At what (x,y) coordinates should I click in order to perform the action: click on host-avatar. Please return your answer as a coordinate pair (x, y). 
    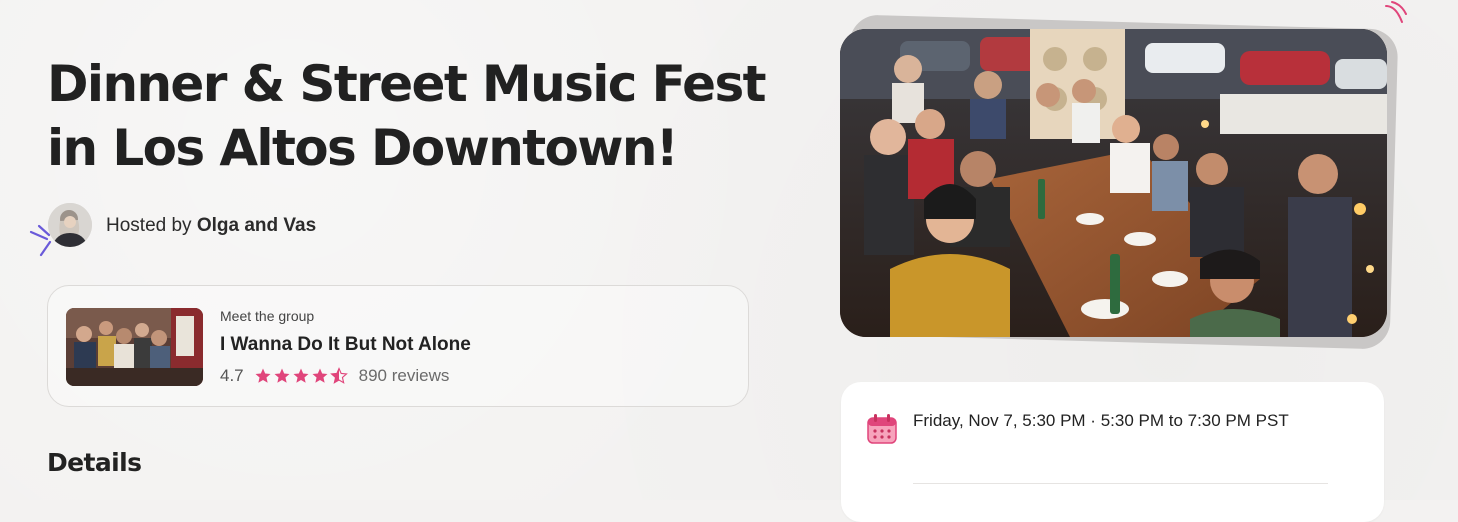
    Looking at the image, I should click on (70, 225).